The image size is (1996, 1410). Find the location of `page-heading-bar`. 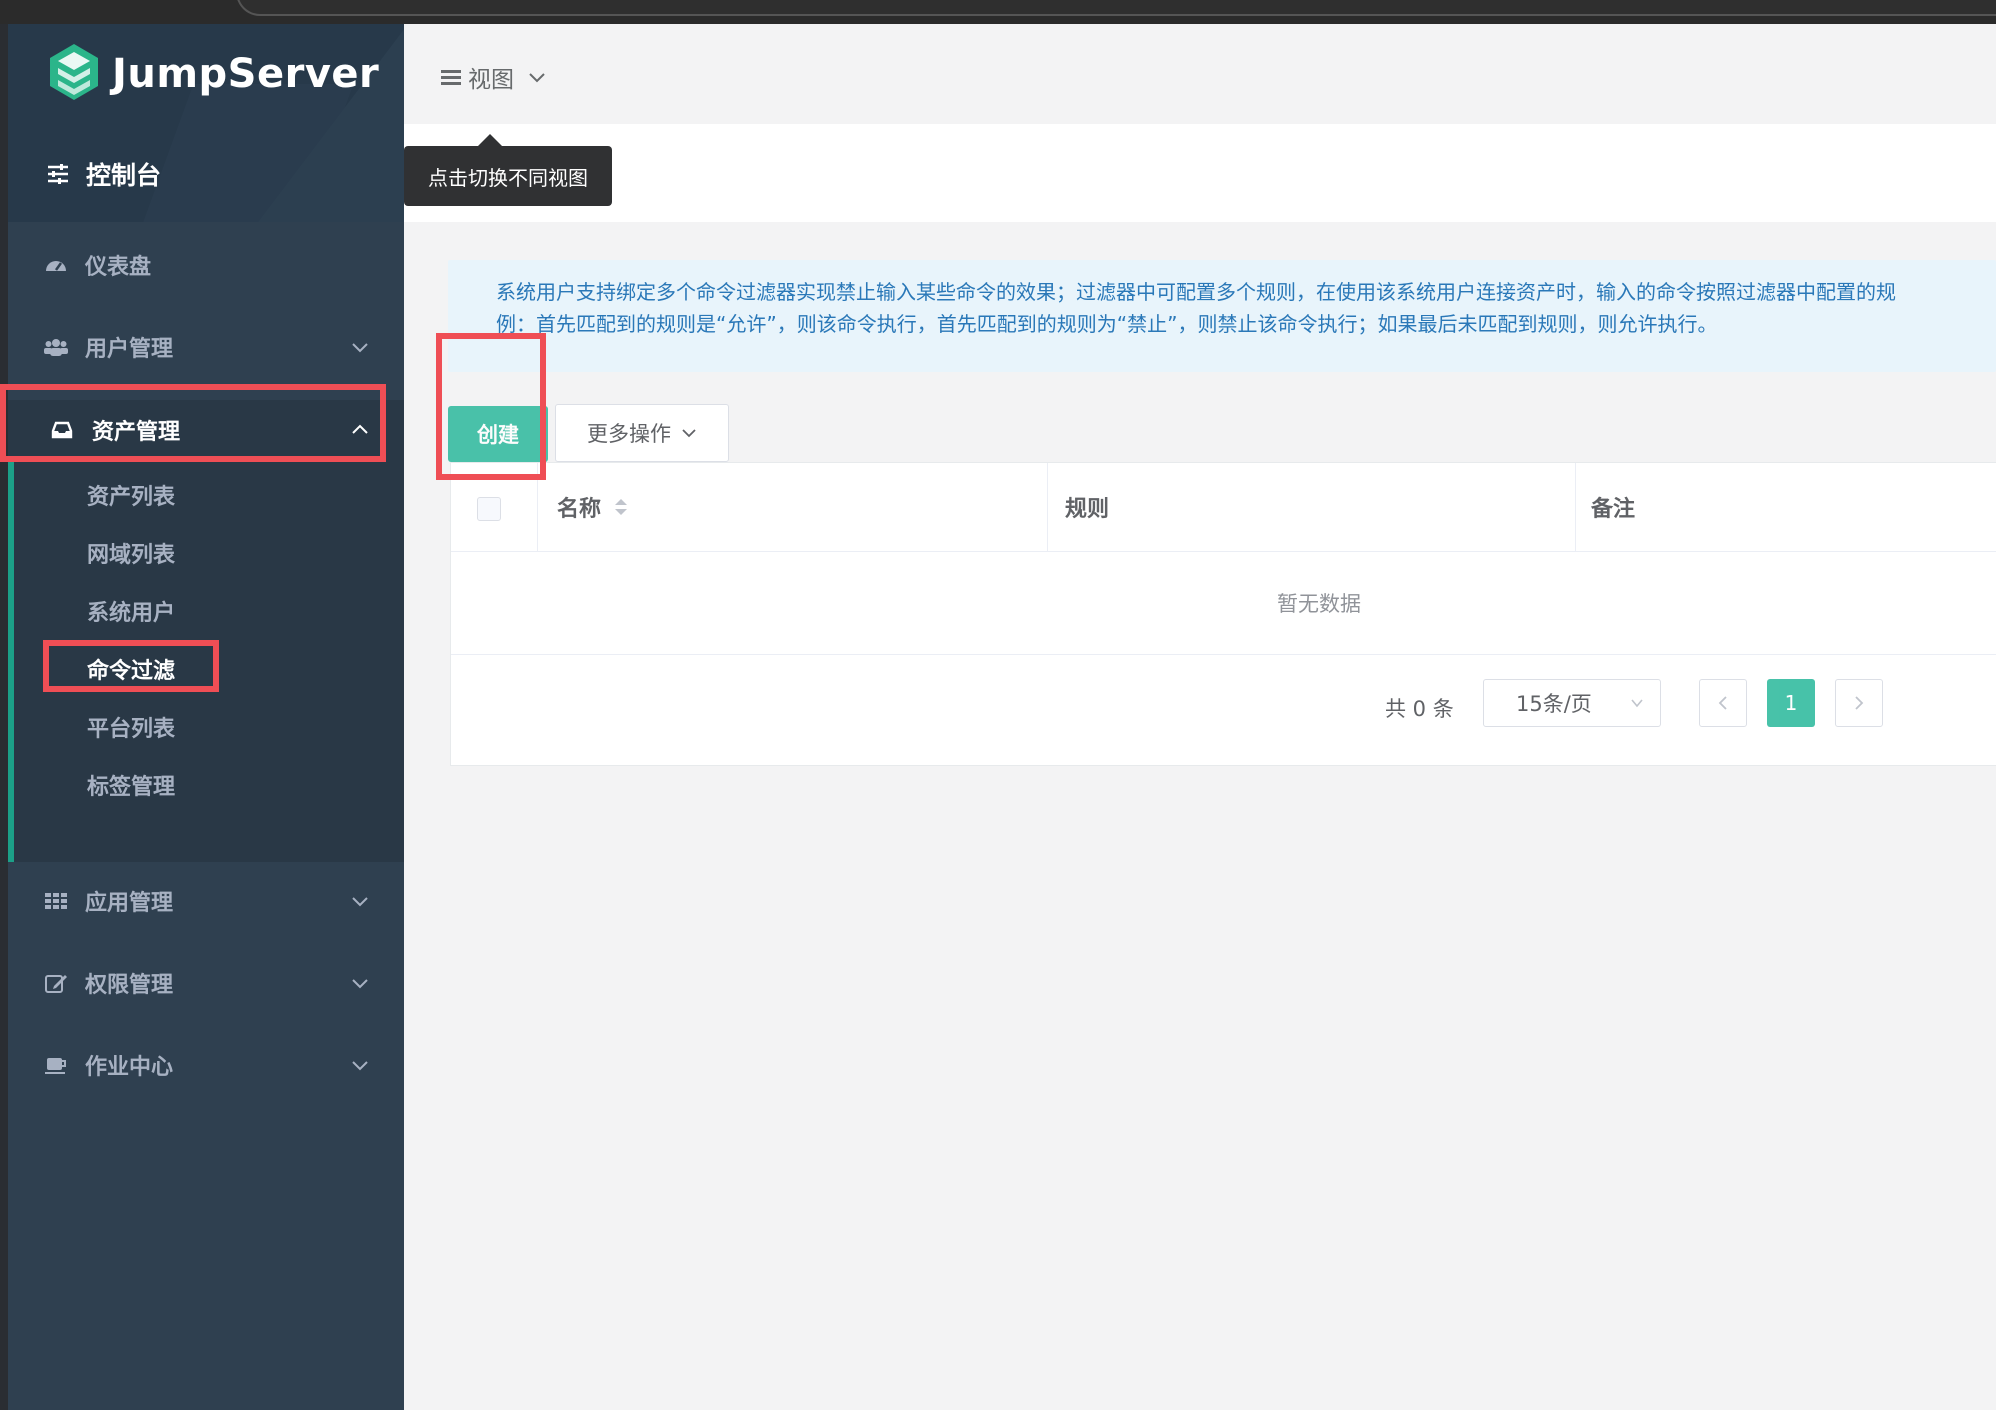

page-heading-bar is located at coordinates (1200, 173).